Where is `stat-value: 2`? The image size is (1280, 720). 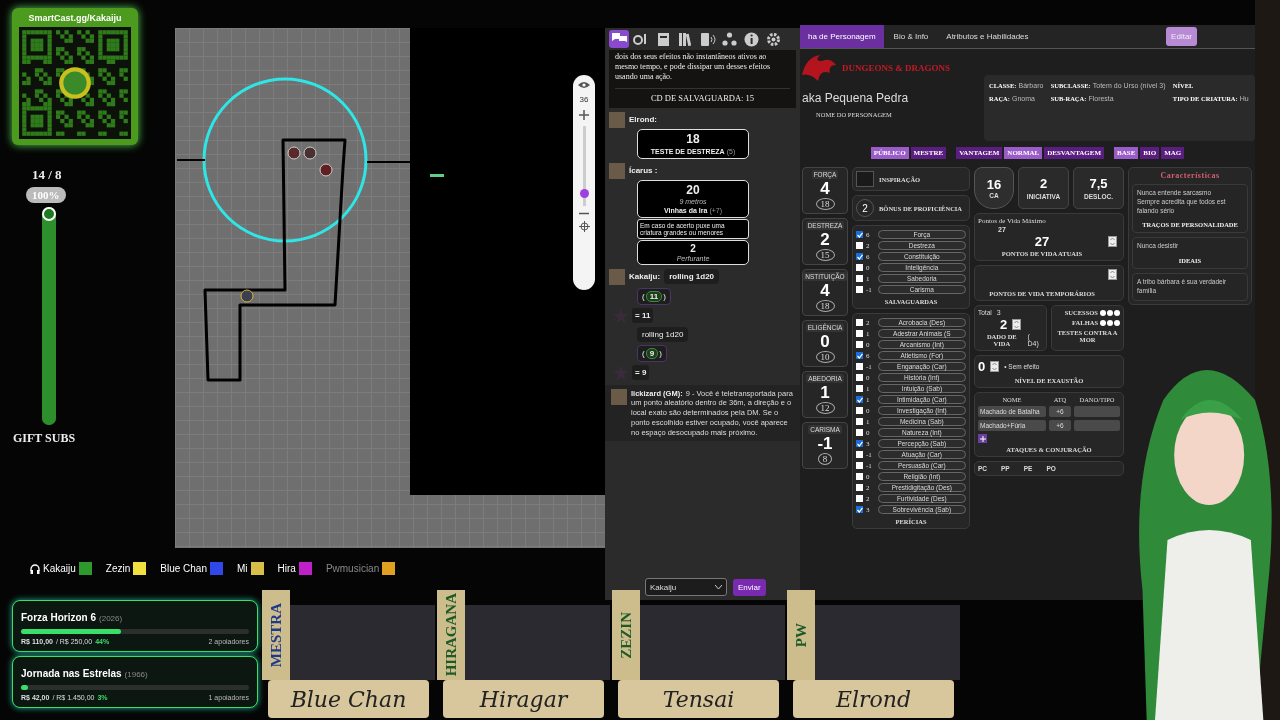
stat-value: 2 is located at coordinates (1043, 183).